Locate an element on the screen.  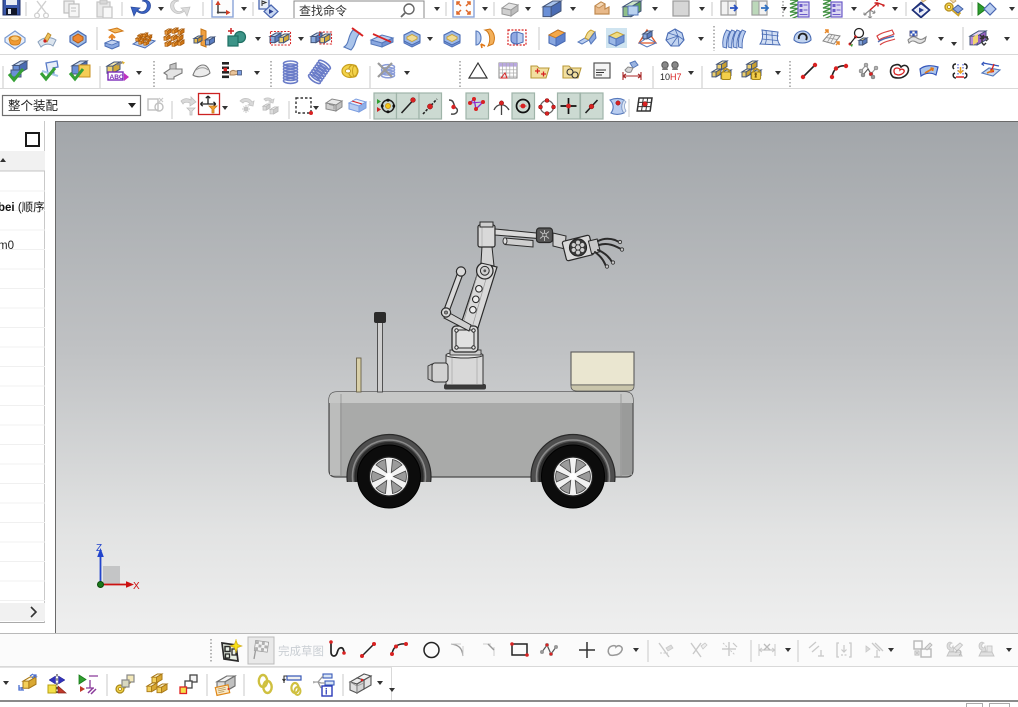
svg-text: Z is located at coordinates (99, 548).